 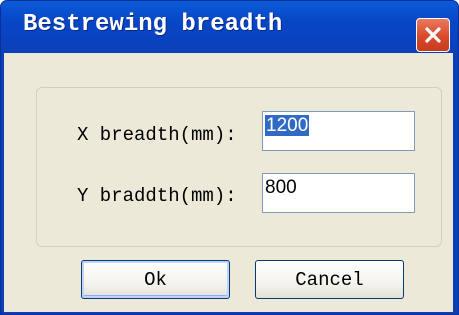 What do you see at coordinates (157, 196) in the screenshot?
I see `y-breadth-label: Y braddth(mm):` at bounding box center [157, 196].